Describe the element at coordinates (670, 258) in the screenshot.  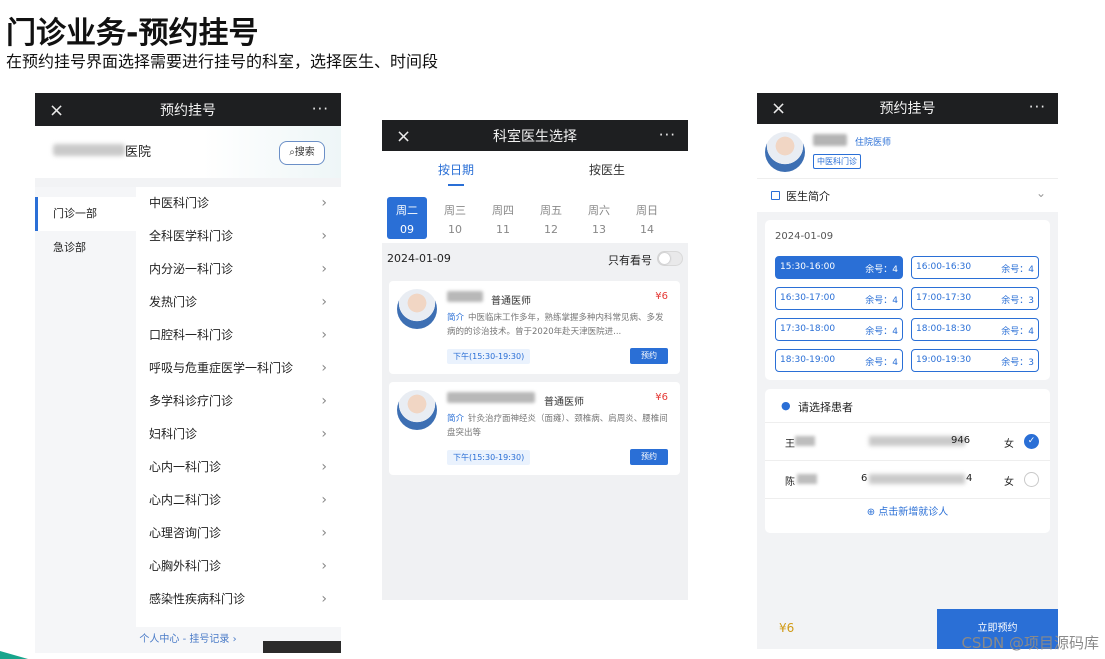
I see `only-available-toggle` at that location.